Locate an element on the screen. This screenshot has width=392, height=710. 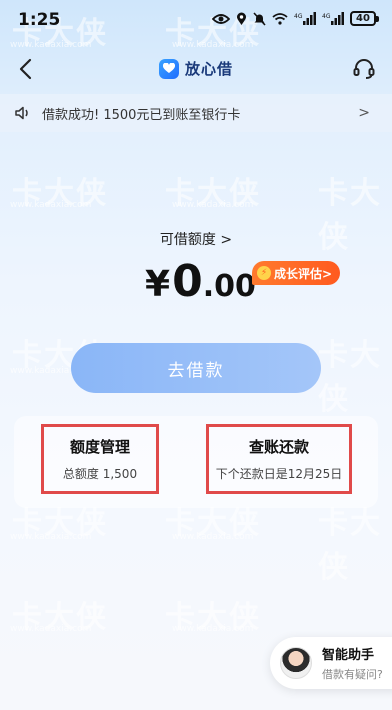
notice-bar: 借款成功! 1500元已到账至银行卡 > is located at coordinates (196, 113).